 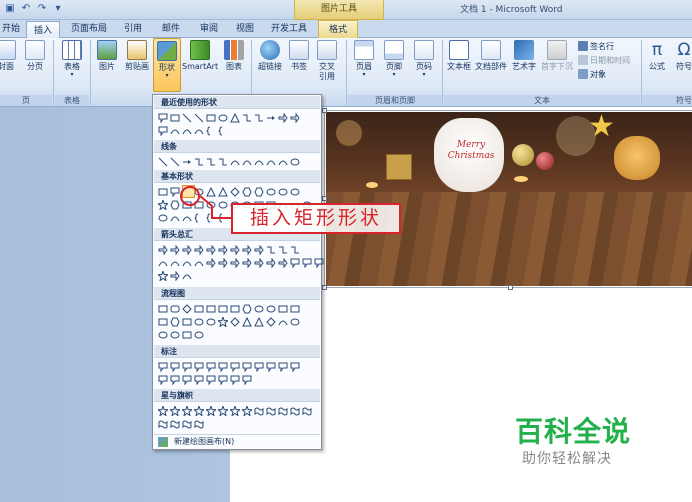 I want to click on textbox-button: 文本框, so click(x=459, y=55).